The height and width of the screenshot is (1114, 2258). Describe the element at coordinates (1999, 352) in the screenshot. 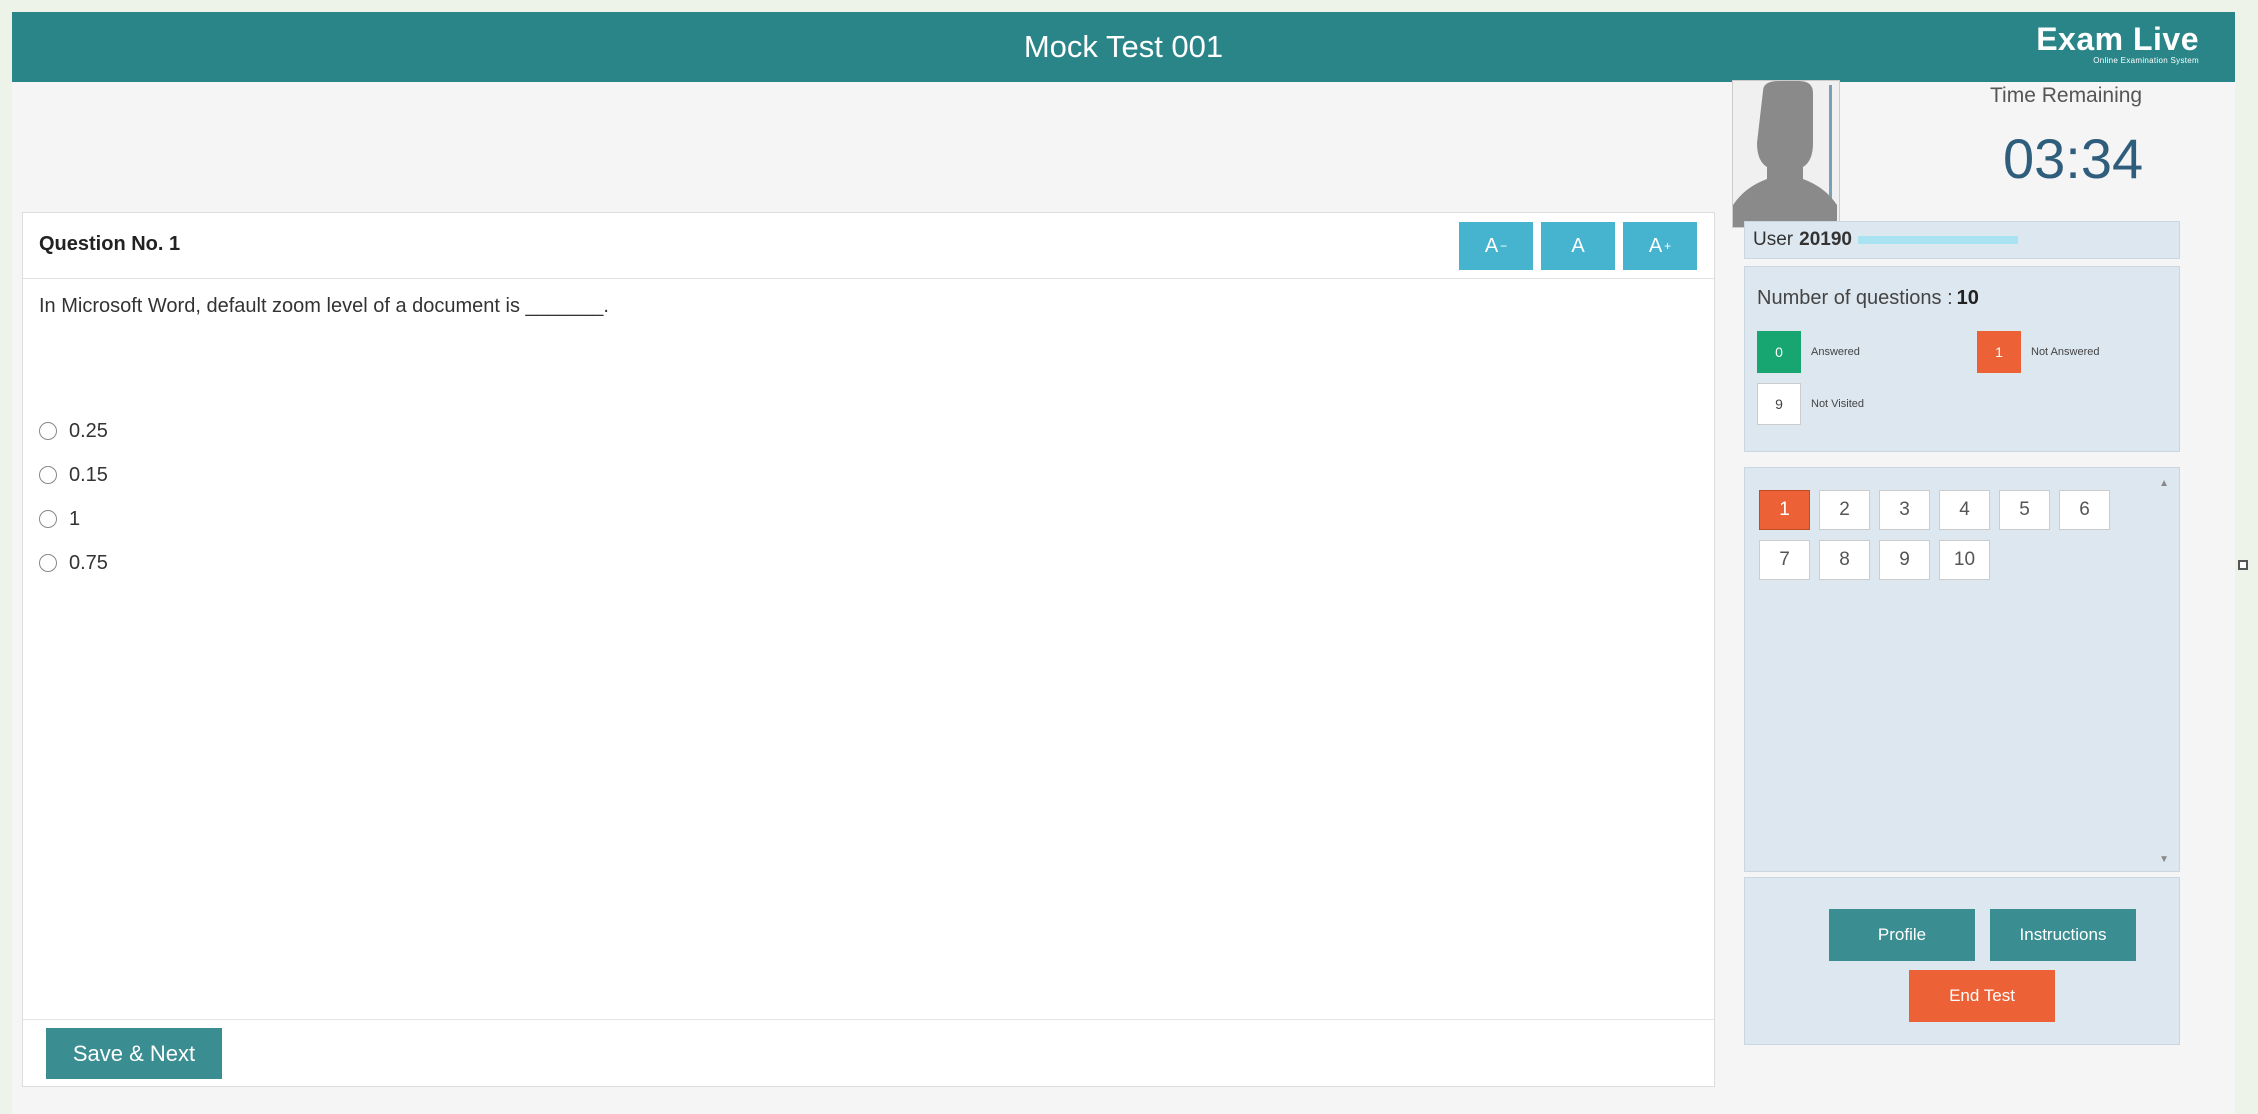

I see `not-answered-count: 1` at that location.